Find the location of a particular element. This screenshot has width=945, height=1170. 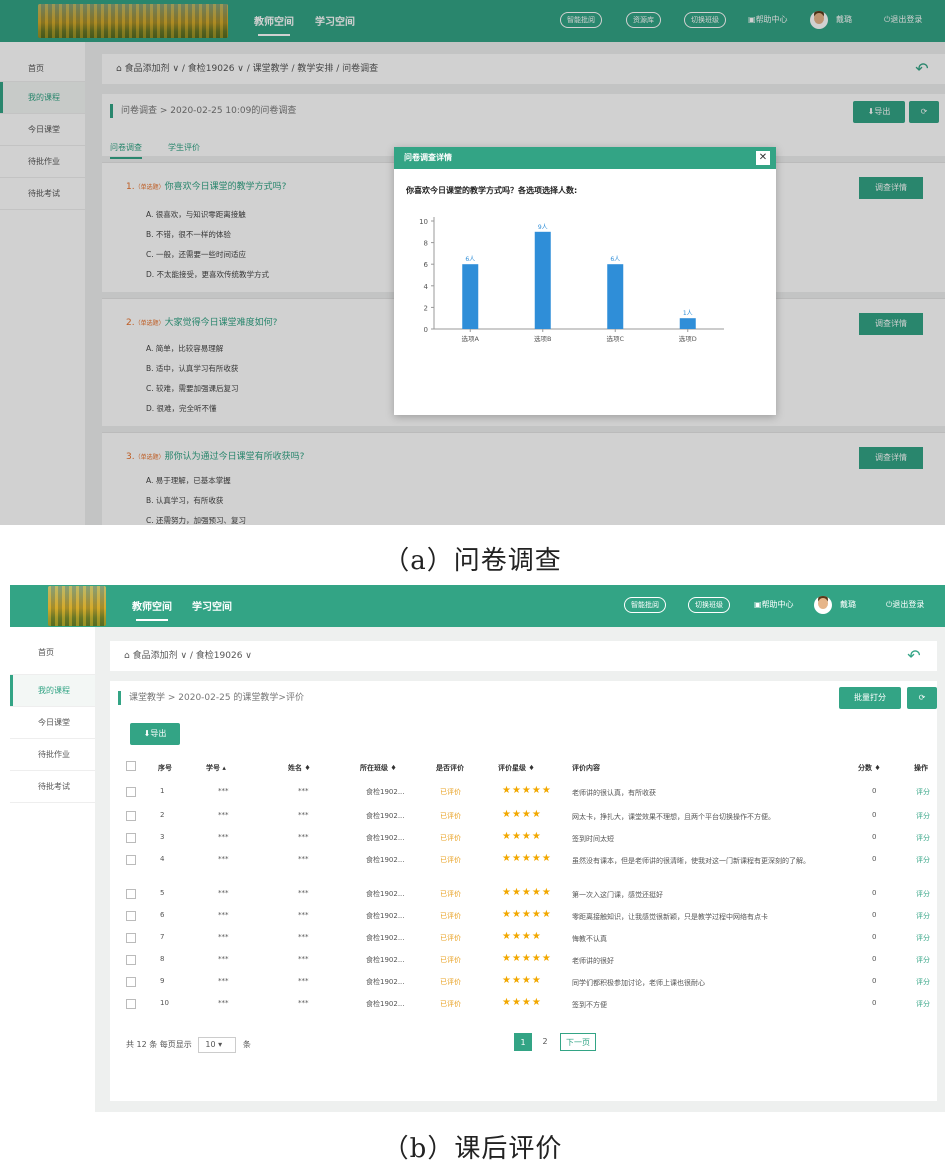

batch-score-button: 批量打分 is located at coordinates (870, 698).